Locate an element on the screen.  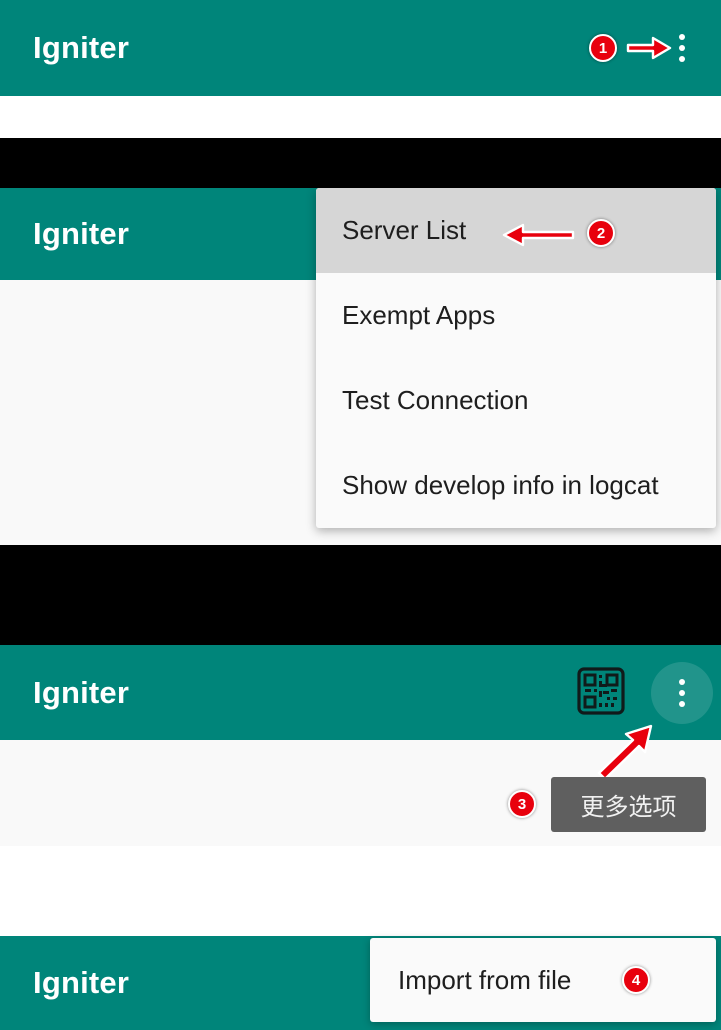
more-options-tooltip: 更多选项 is located at coordinates (628, 804).